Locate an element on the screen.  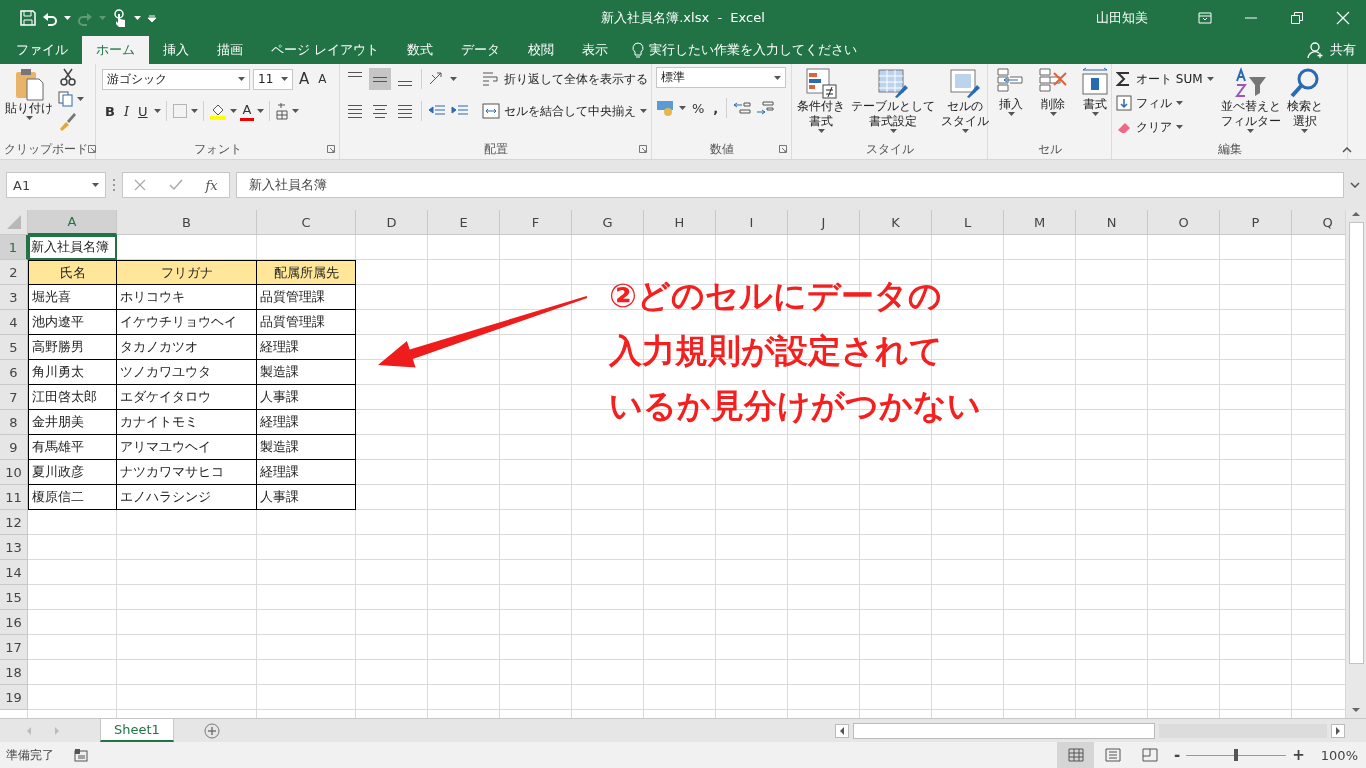
header-cell: 氏名 is located at coordinates (72, 272).